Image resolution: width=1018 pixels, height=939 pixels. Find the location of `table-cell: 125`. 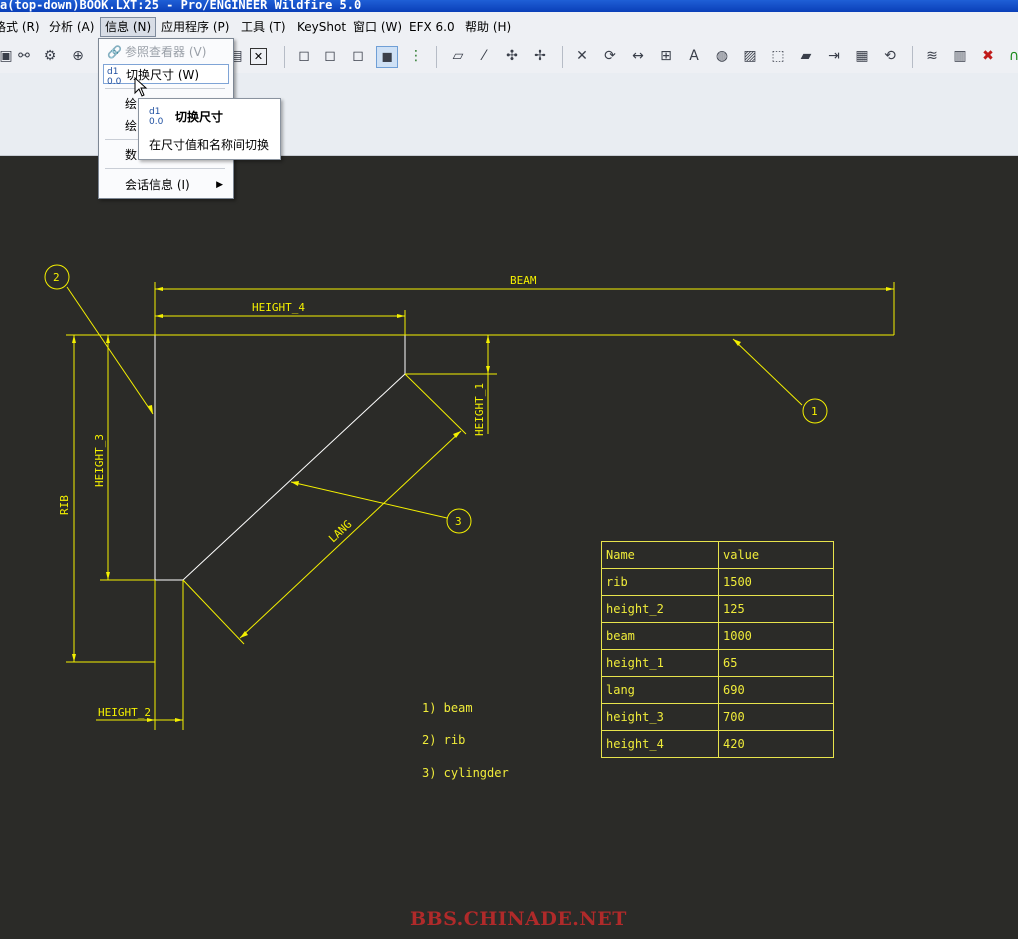

table-cell: 125 is located at coordinates (776, 609).